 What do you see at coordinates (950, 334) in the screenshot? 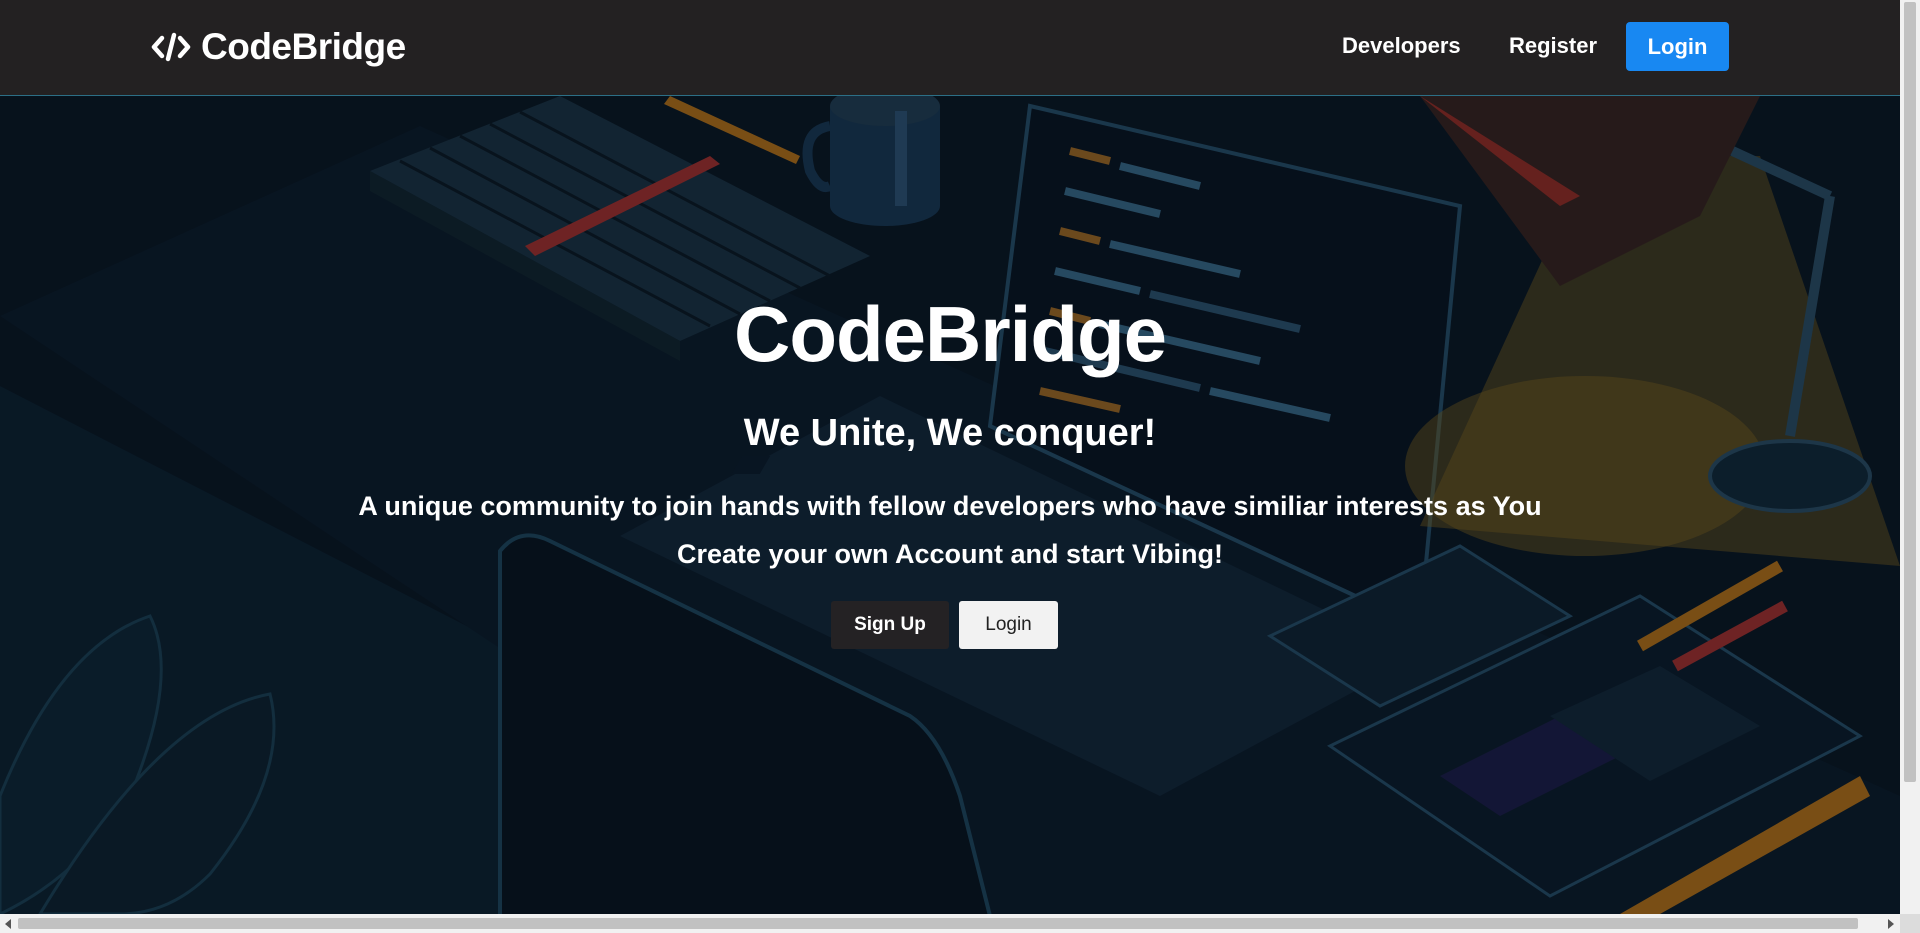
I see `hero-title: CodeBridge` at bounding box center [950, 334].